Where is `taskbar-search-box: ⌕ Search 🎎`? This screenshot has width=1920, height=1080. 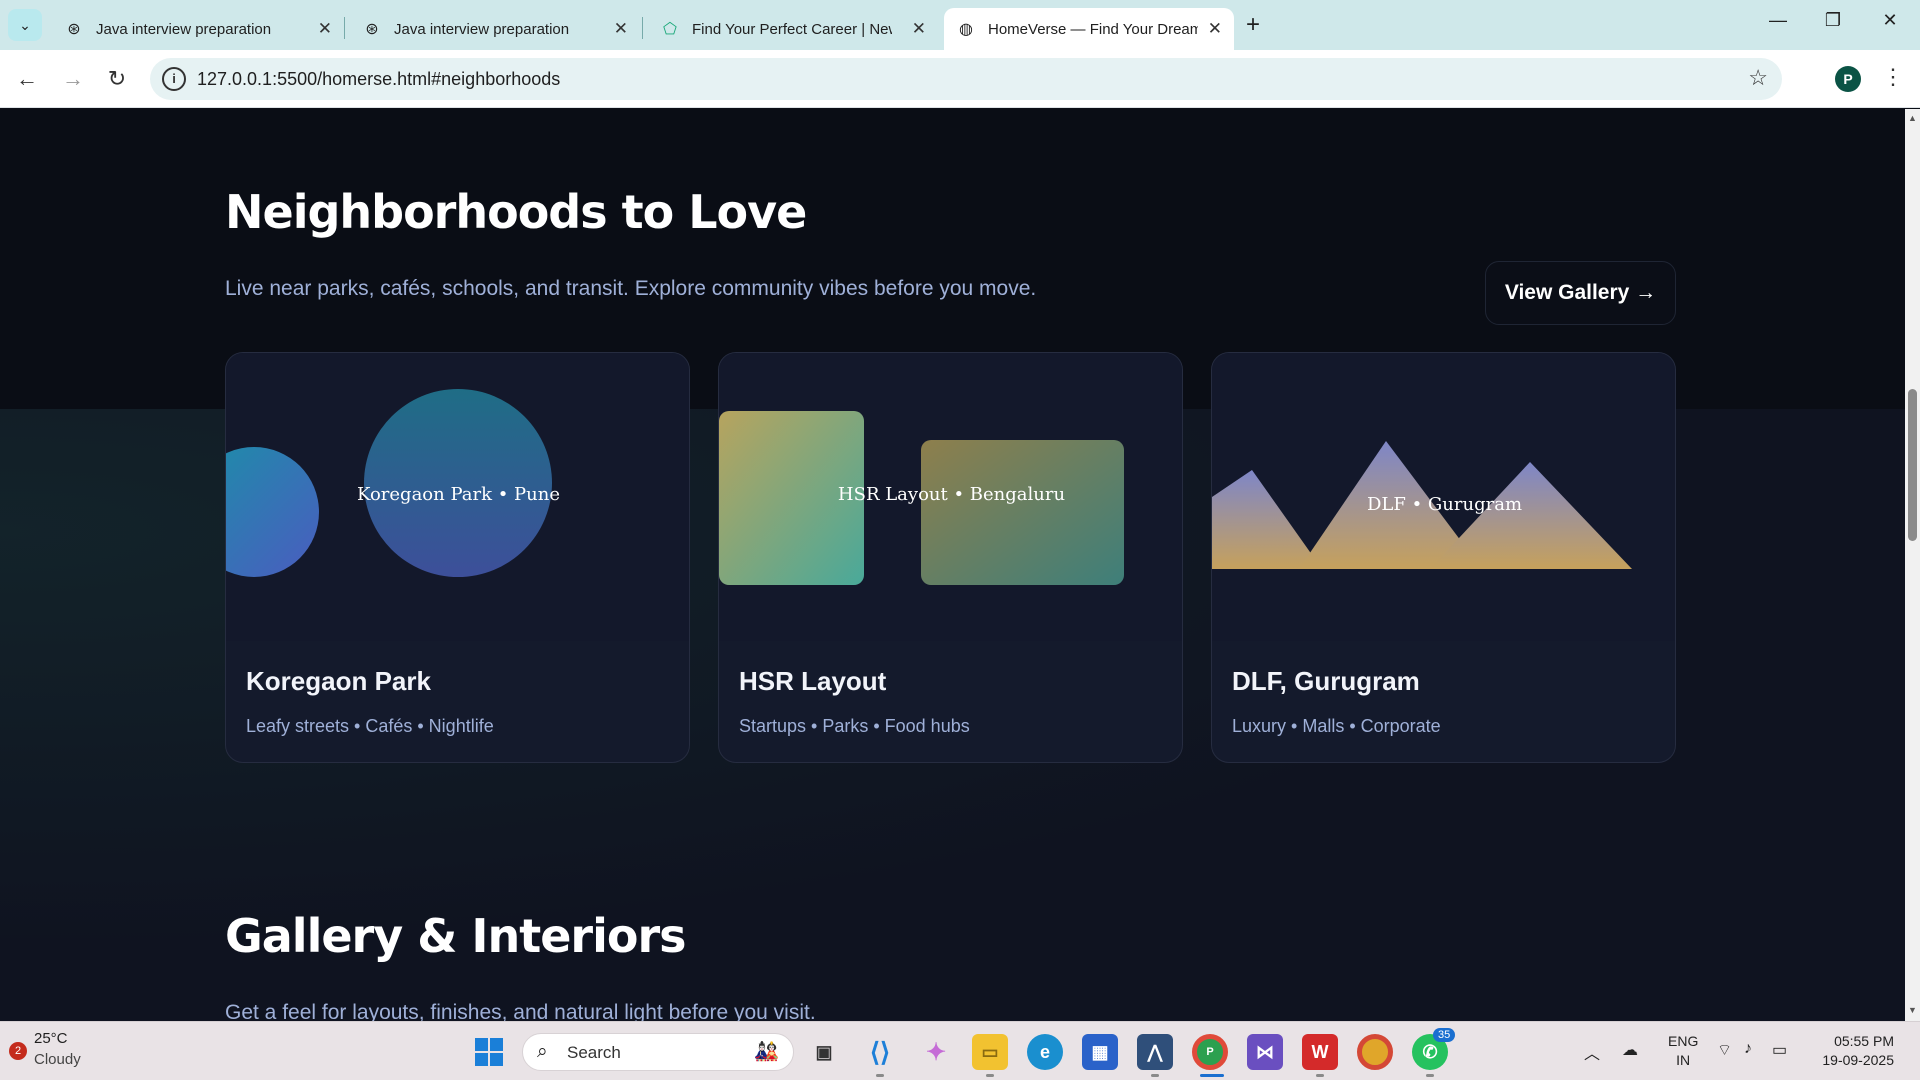 taskbar-search-box: ⌕ Search 🎎 is located at coordinates (658, 1052).